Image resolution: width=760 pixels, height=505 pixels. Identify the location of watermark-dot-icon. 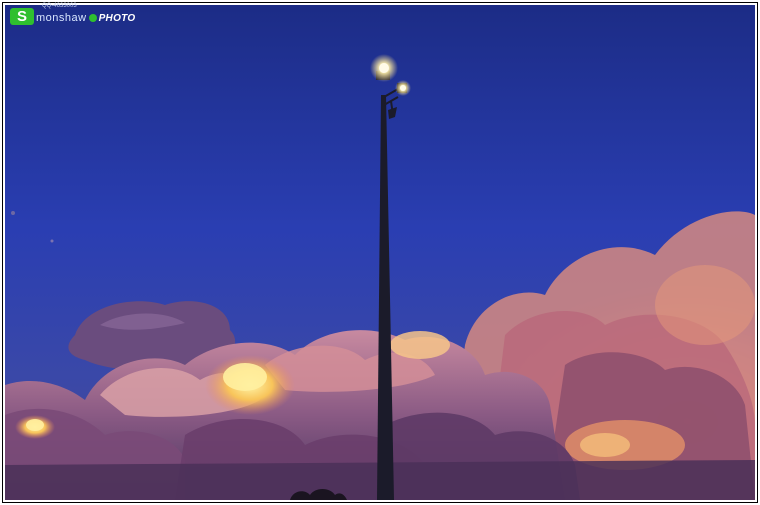
(92, 18).